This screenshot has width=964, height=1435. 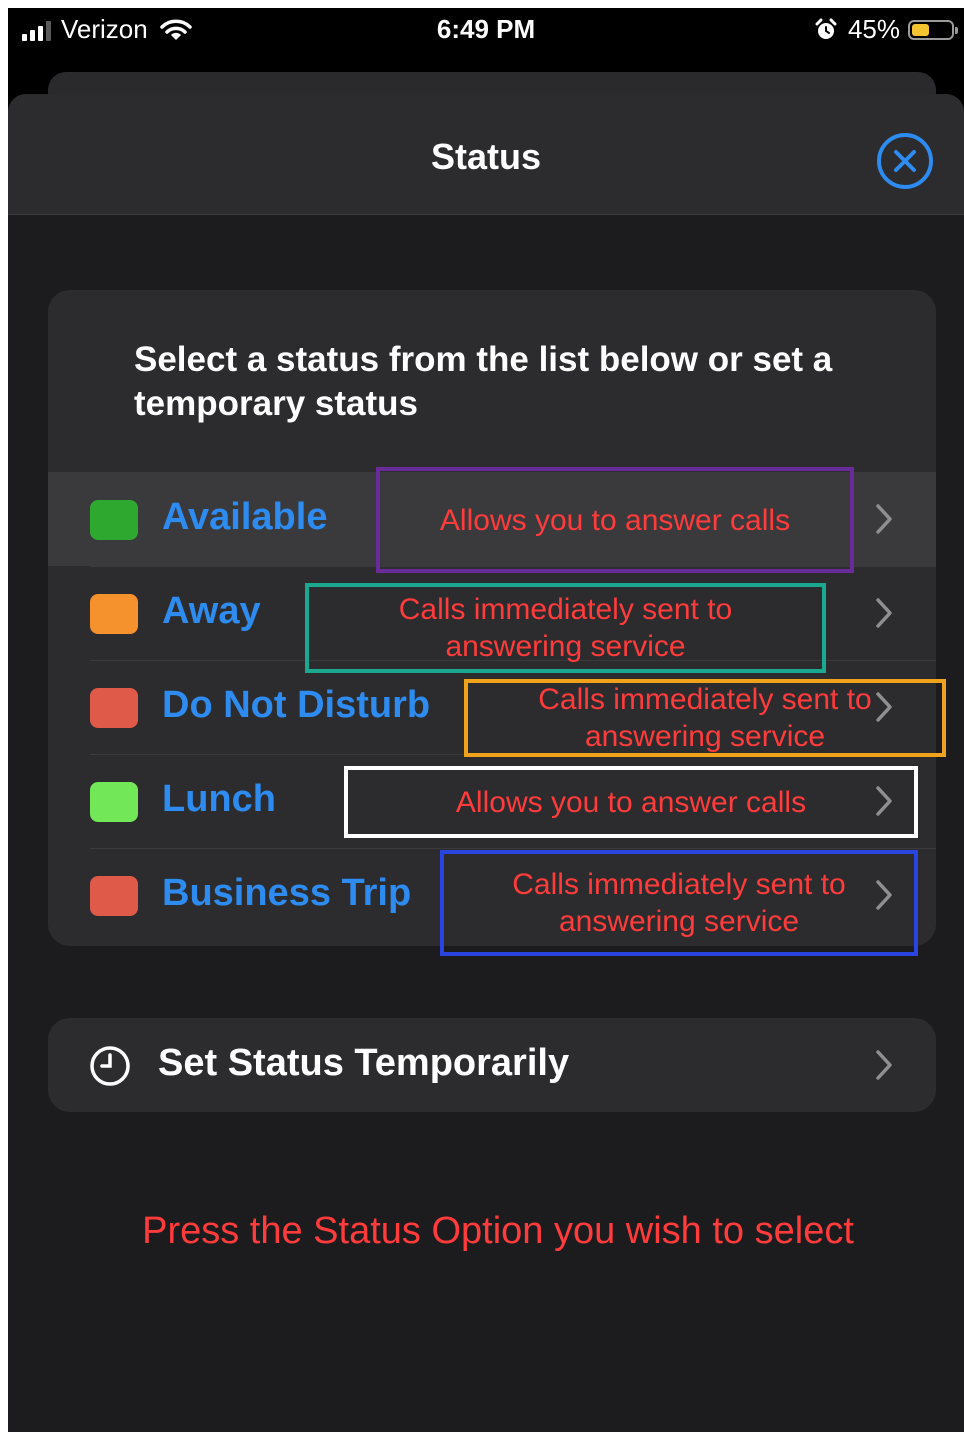 I want to click on status-bar-right: 45%, so click(x=886, y=29).